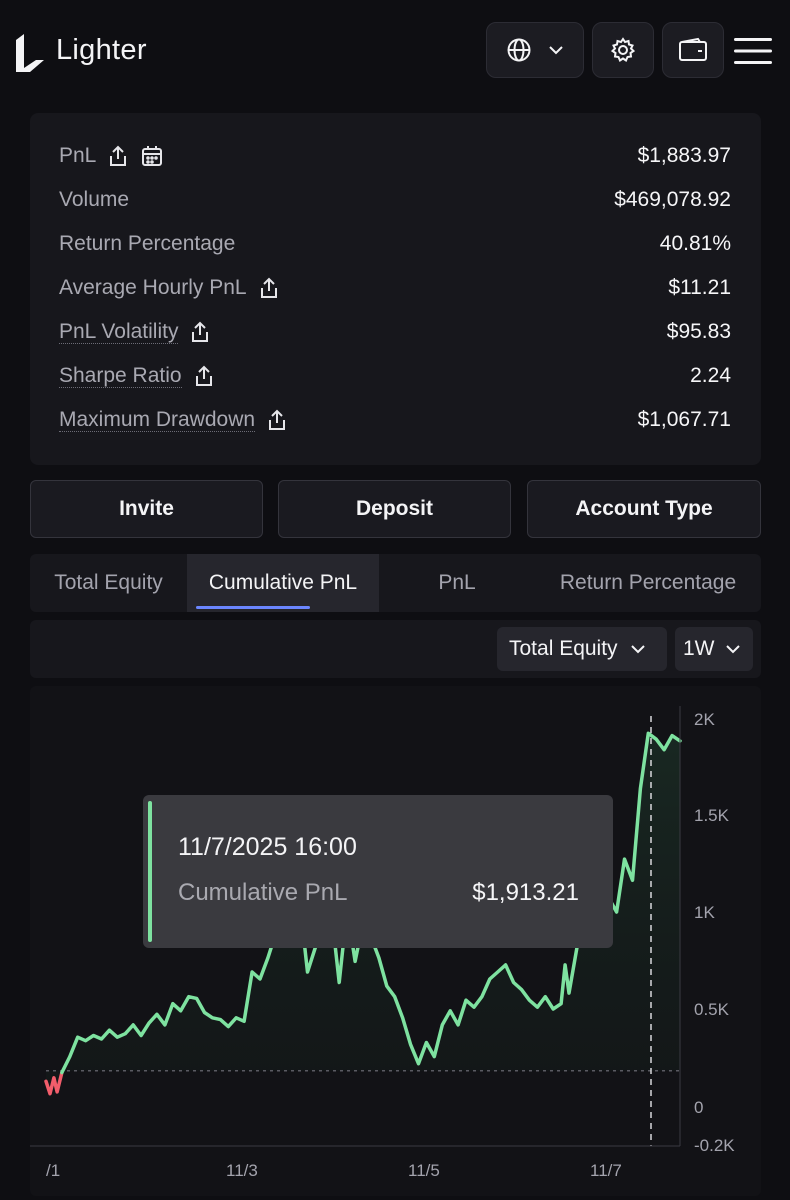 The width and height of the screenshot is (790, 1200). Describe the element at coordinates (267, 847) in the screenshot. I see `tooltip-date: 11/7/2025 16:00` at that location.